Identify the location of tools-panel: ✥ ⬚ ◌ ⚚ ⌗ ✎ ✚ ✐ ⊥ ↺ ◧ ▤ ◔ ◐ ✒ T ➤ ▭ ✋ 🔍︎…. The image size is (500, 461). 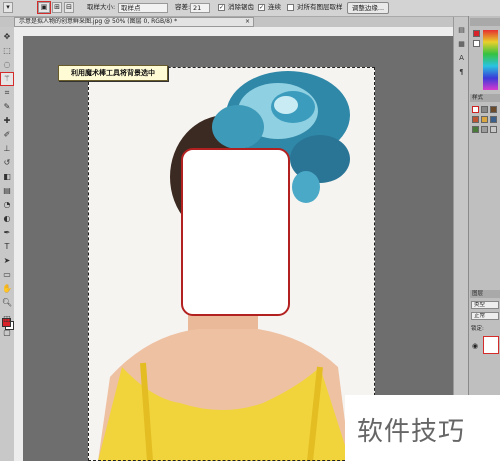
(7, 244).